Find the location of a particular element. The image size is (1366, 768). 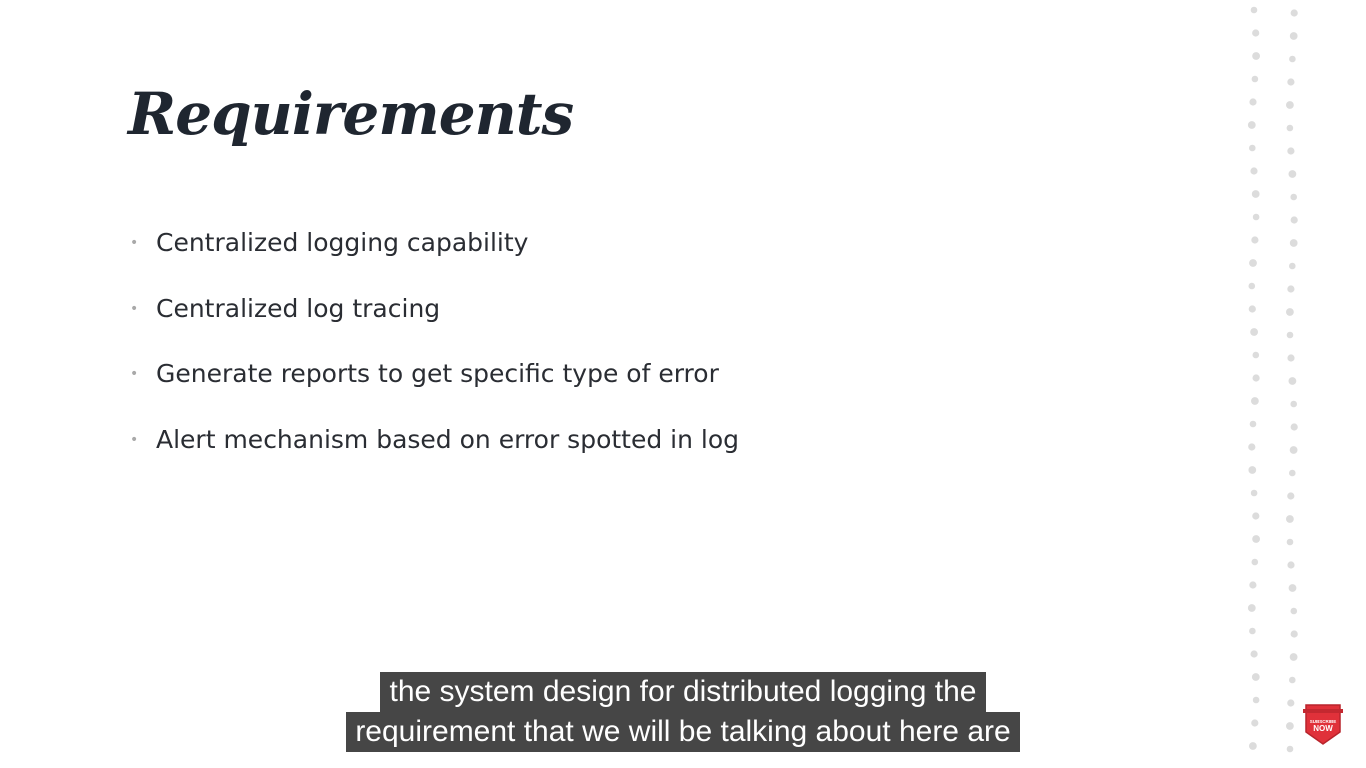

list-item-text: Centralized logging capability is located at coordinates (342, 242).